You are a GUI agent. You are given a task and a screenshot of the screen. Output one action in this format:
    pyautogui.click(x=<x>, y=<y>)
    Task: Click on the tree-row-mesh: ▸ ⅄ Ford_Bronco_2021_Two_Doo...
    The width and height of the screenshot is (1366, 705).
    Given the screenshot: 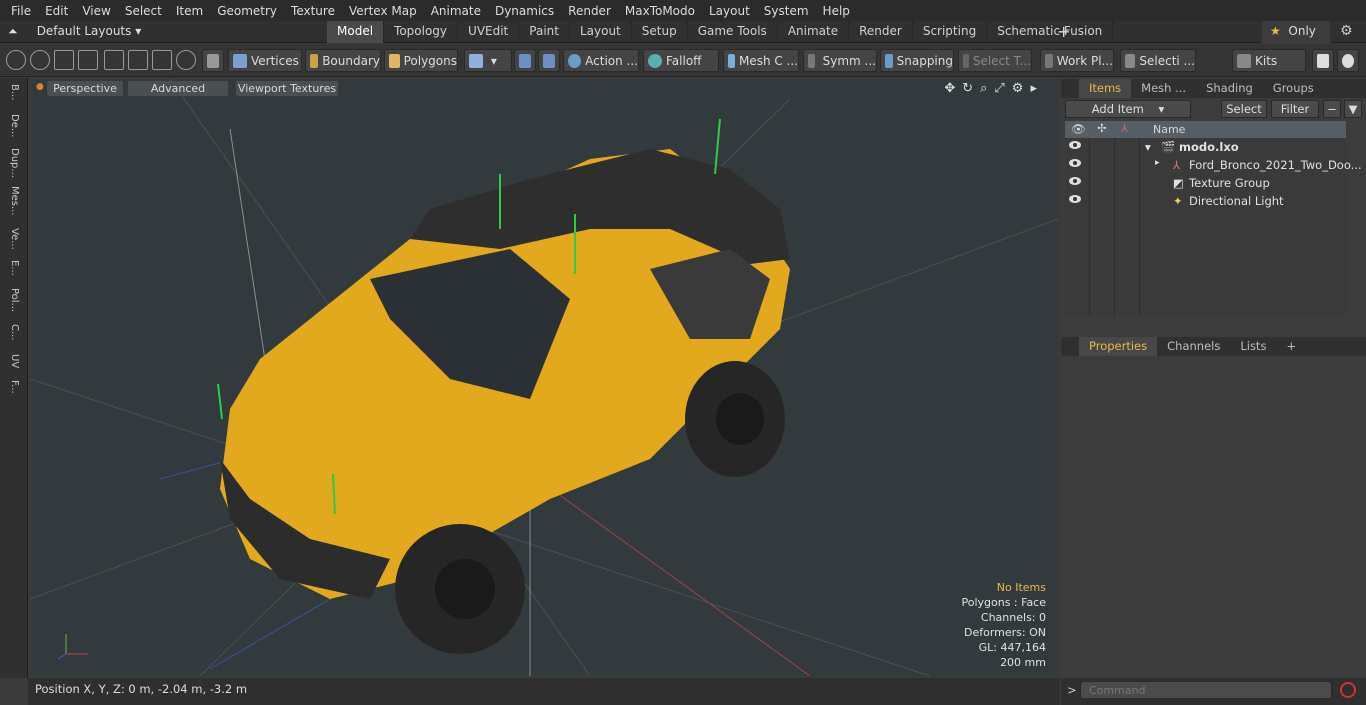 What is the action you would take?
    pyautogui.click(x=1213, y=165)
    